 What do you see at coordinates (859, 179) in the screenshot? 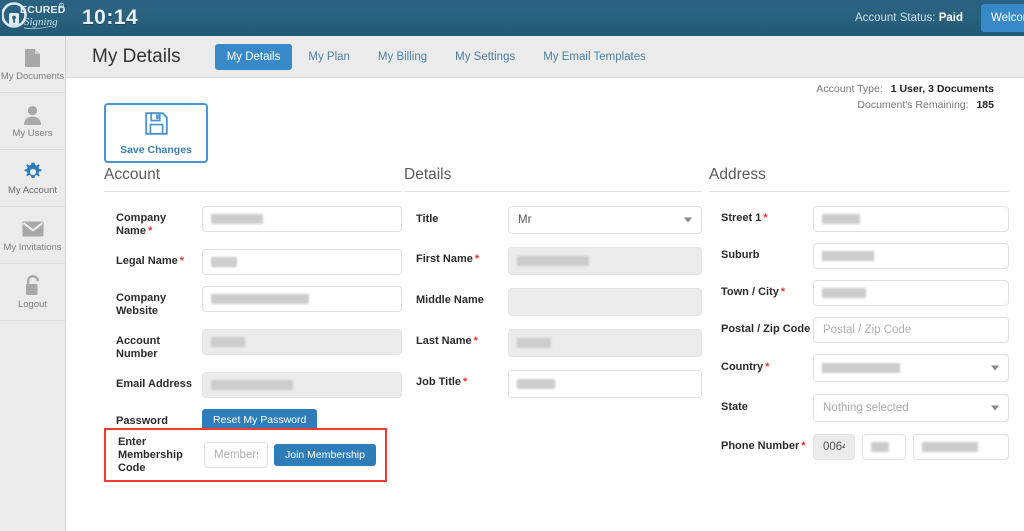
I see `address-section-title: Address` at bounding box center [859, 179].